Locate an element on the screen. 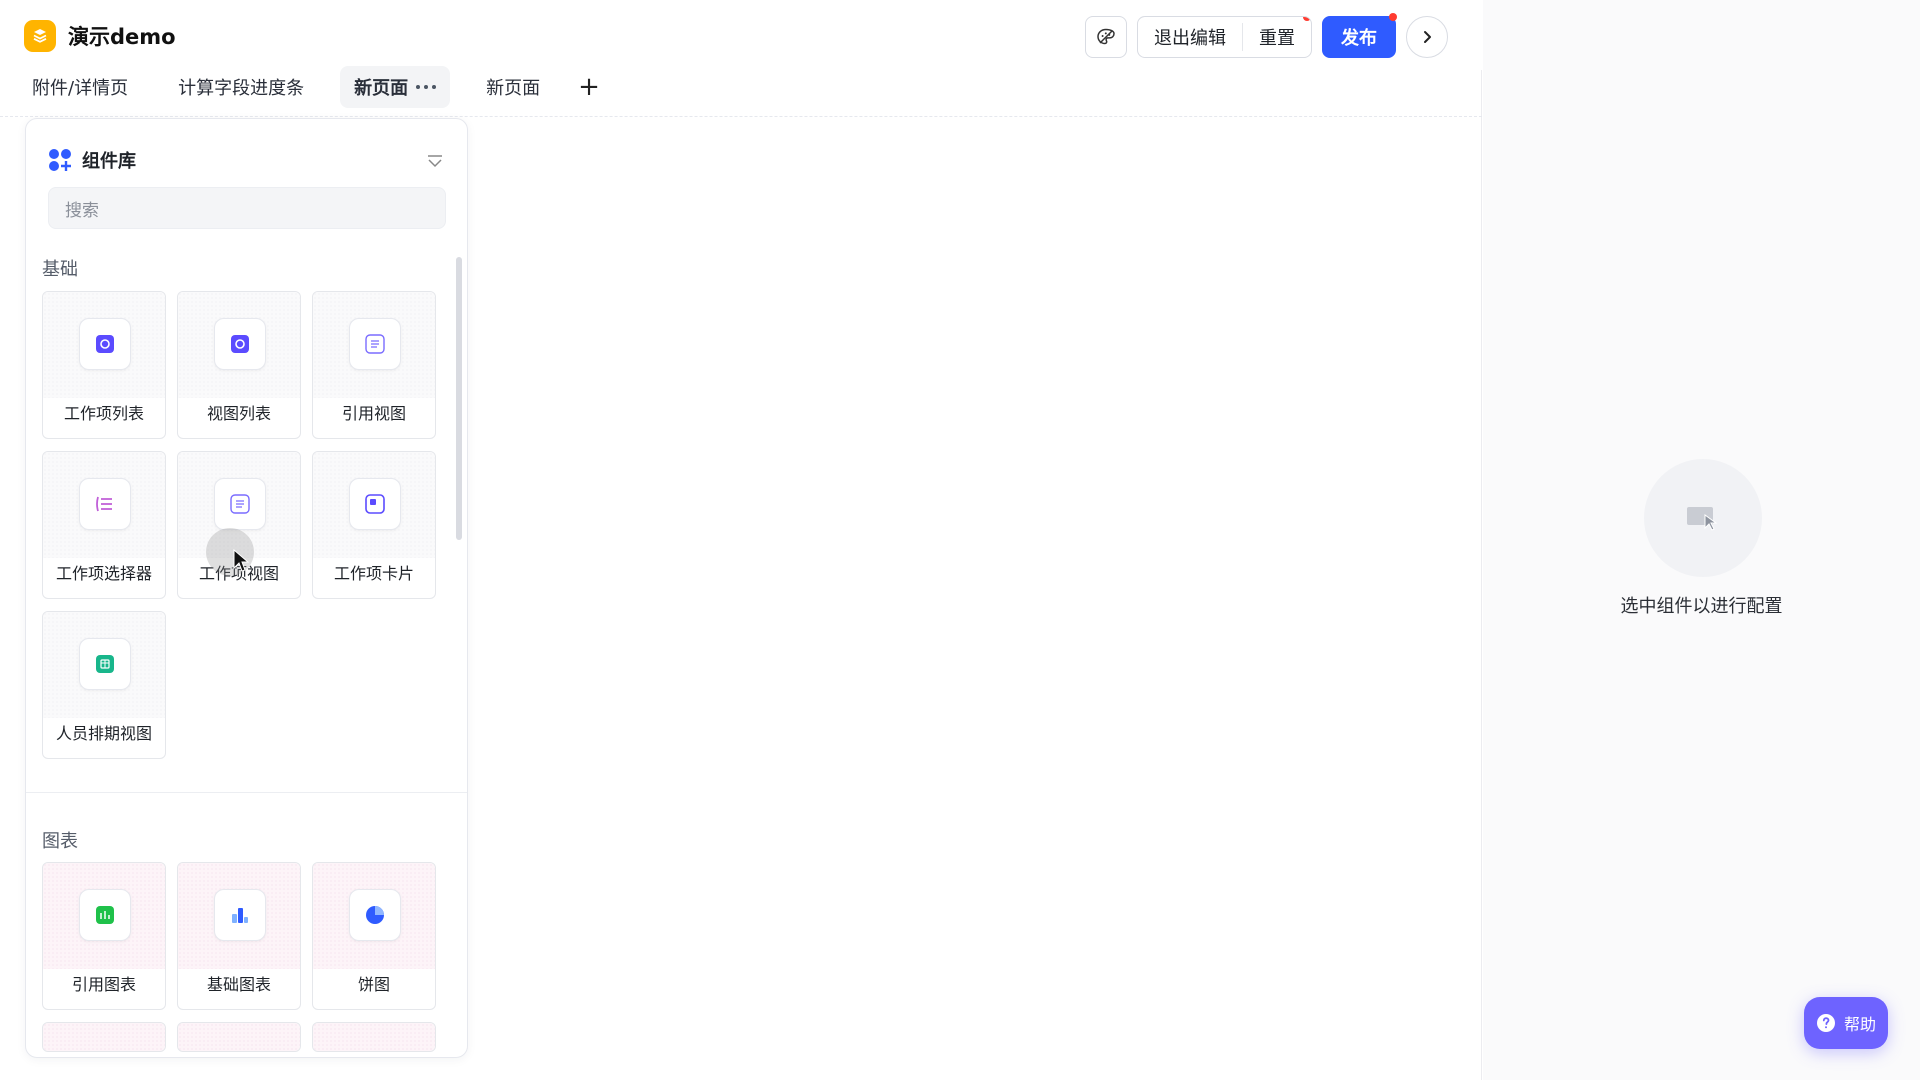 The width and height of the screenshot is (1920, 1080). reference-chart-icon is located at coordinates (105, 915).